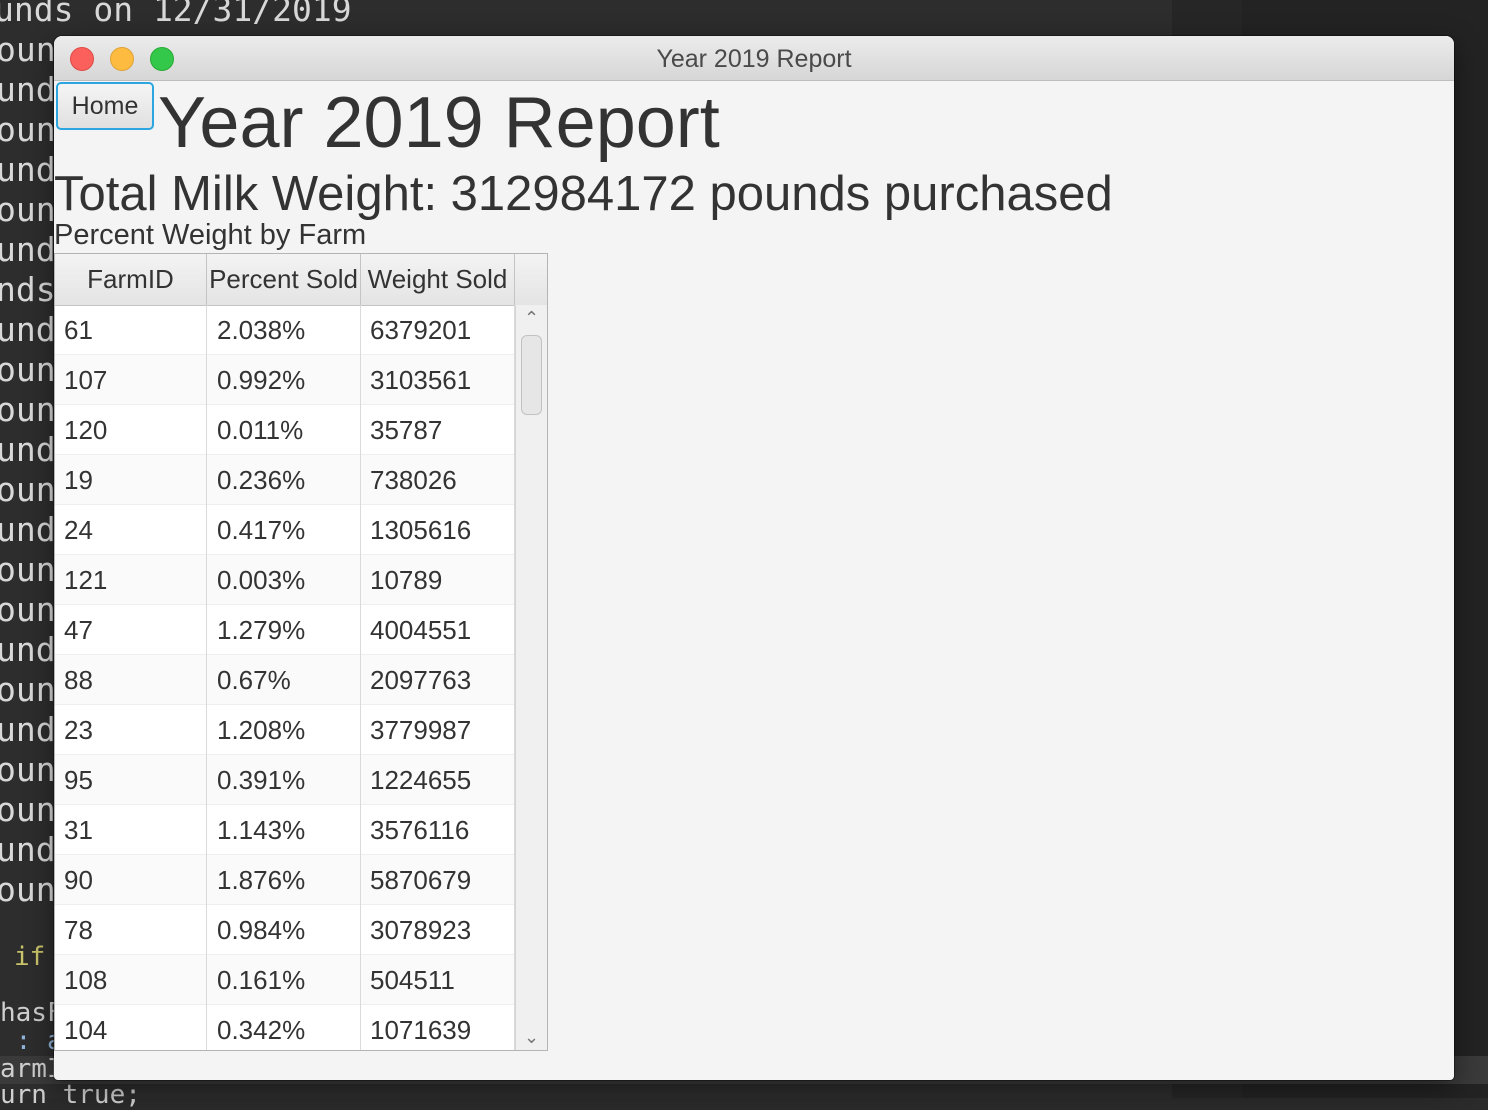 The width and height of the screenshot is (1488, 1110). Describe the element at coordinates (131, 1027) in the screenshot. I see `cell-farmid: 104` at that location.